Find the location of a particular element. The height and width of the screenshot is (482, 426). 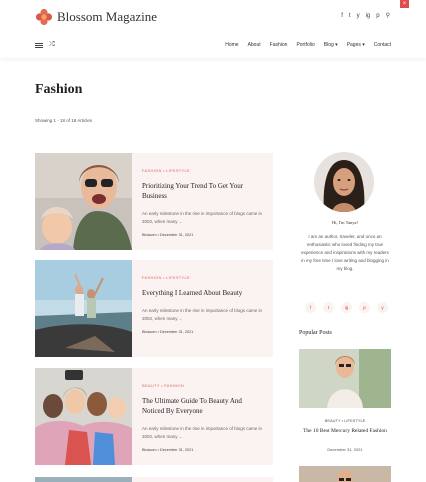

close-icon: × is located at coordinates (404, 4).